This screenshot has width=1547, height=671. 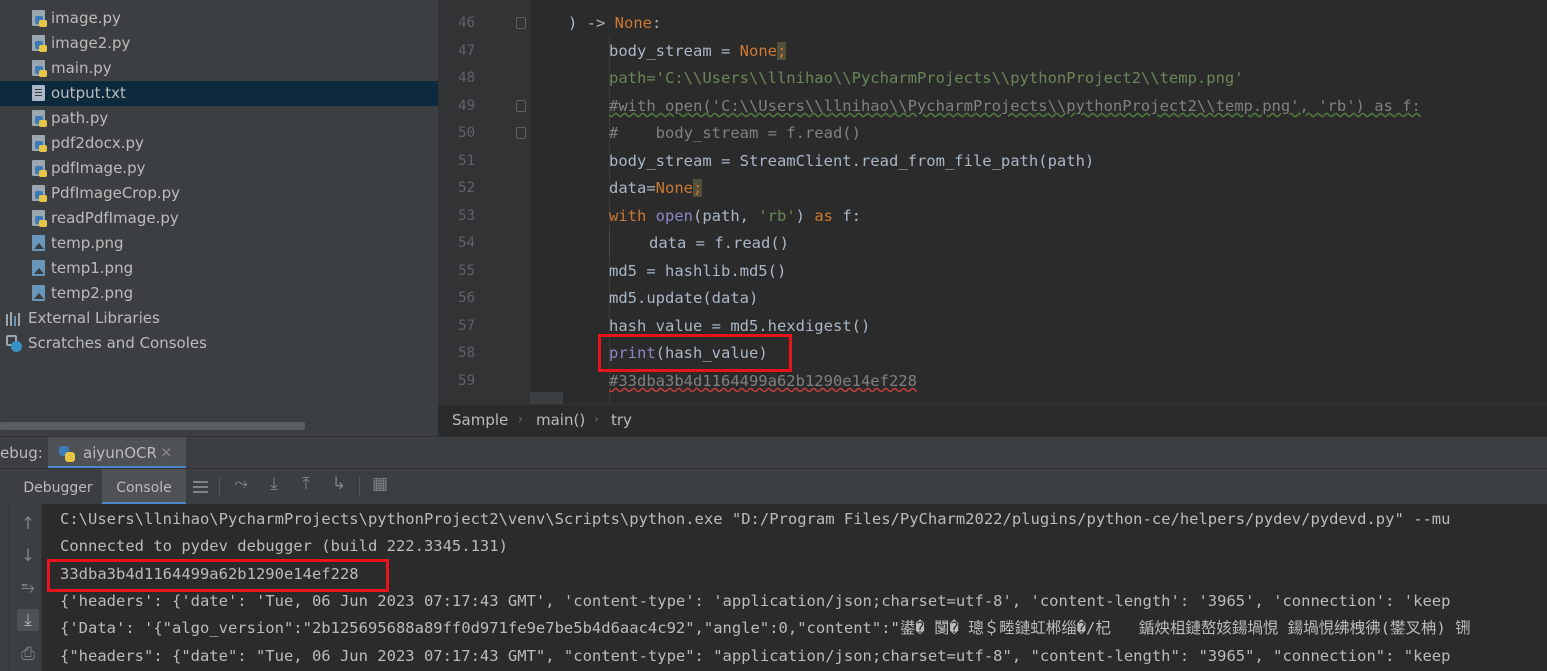 What do you see at coordinates (466, 216) in the screenshot?
I see `line-number: 53` at bounding box center [466, 216].